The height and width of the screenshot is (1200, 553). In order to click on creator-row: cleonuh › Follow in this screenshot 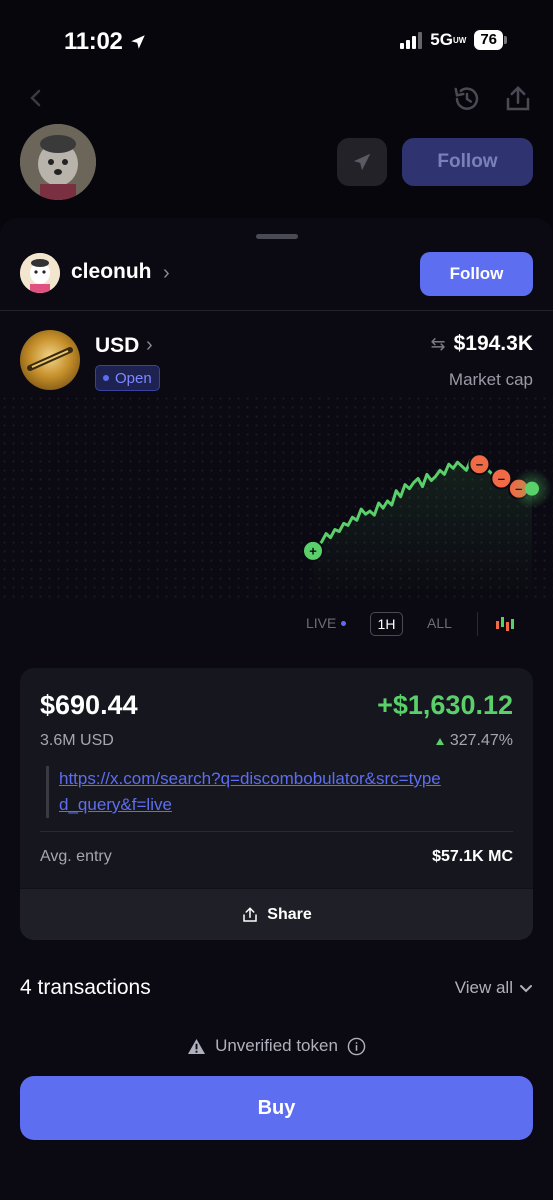, I will do `click(276, 274)`.